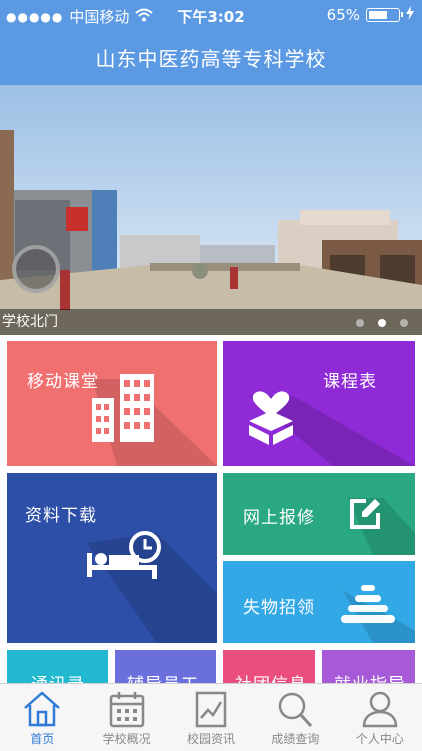 The image size is (422, 751). Describe the element at coordinates (271, 418) in the screenshot. I see `heart-box-icon` at that location.